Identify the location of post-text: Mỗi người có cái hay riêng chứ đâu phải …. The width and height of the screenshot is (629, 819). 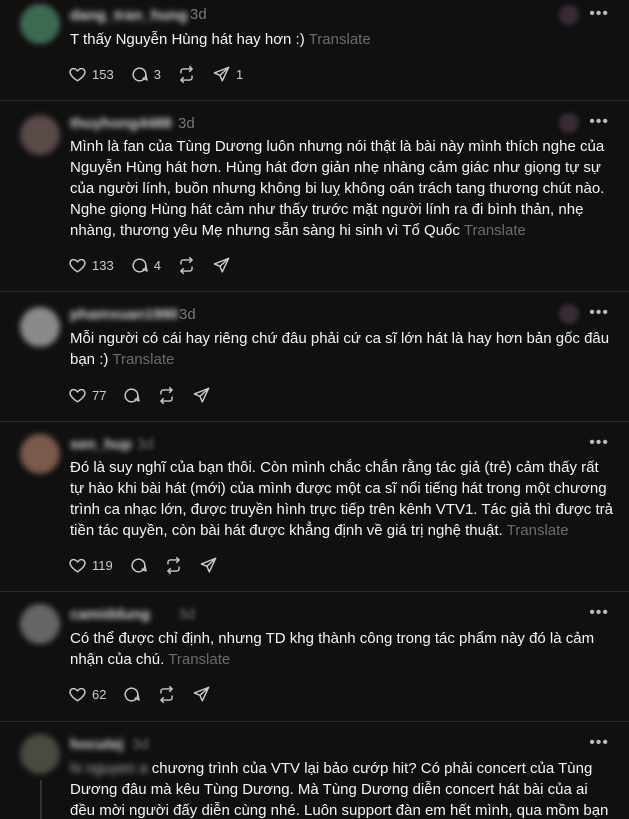
(342, 349).